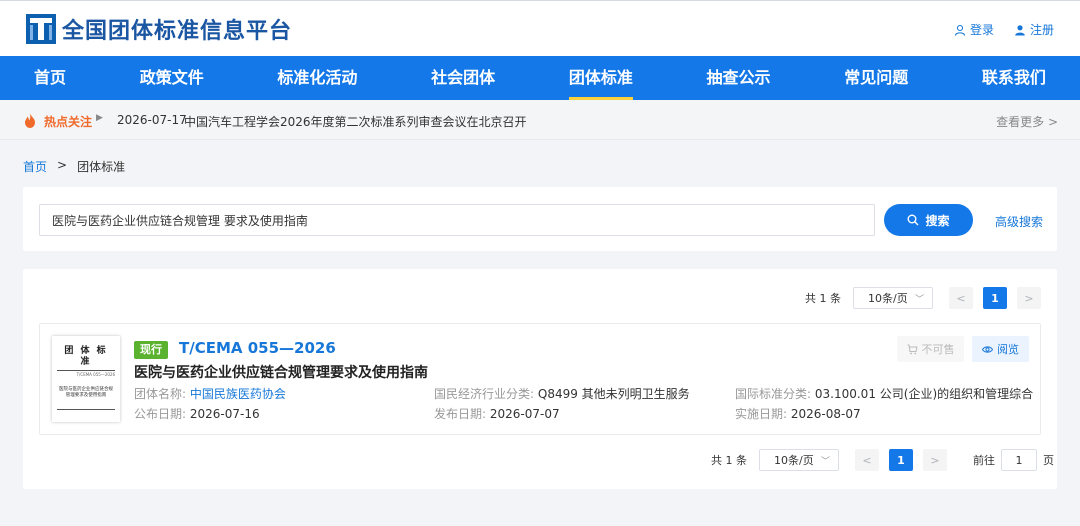 This screenshot has height=526, width=1080. I want to click on nav-item-policy: 政策文件, so click(172, 78).